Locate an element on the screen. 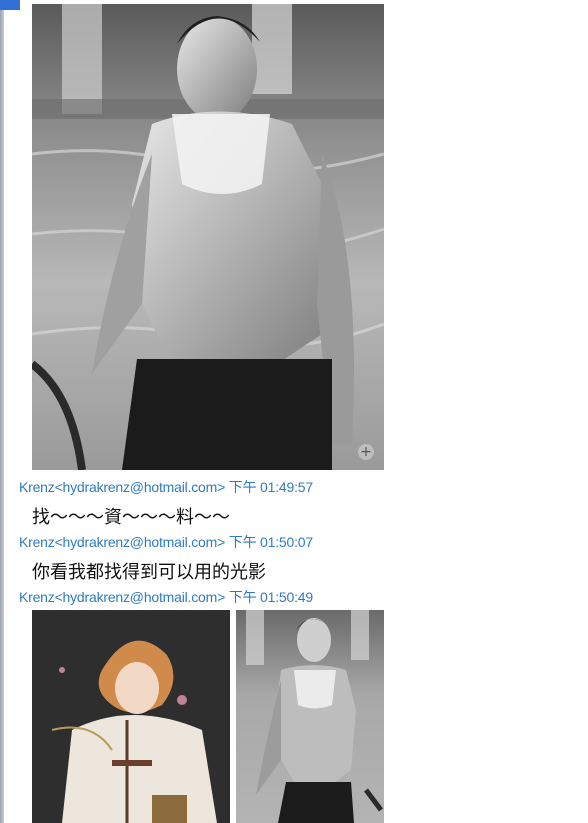  shared-image-anime-character is located at coordinates (131, 716).